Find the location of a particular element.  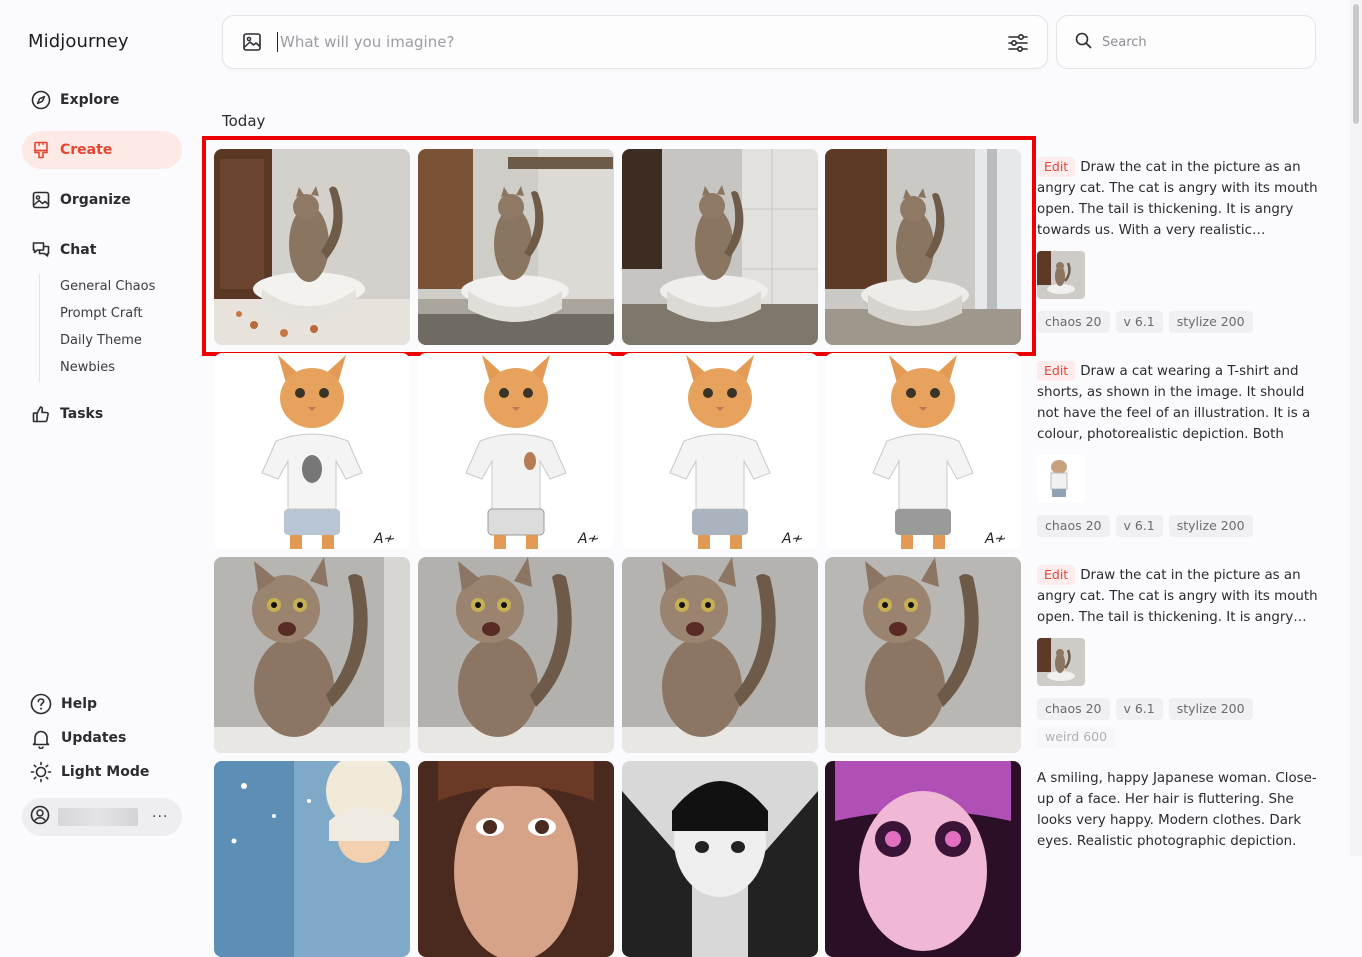

user-account-button: ··· is located at coordinates (102, 817).